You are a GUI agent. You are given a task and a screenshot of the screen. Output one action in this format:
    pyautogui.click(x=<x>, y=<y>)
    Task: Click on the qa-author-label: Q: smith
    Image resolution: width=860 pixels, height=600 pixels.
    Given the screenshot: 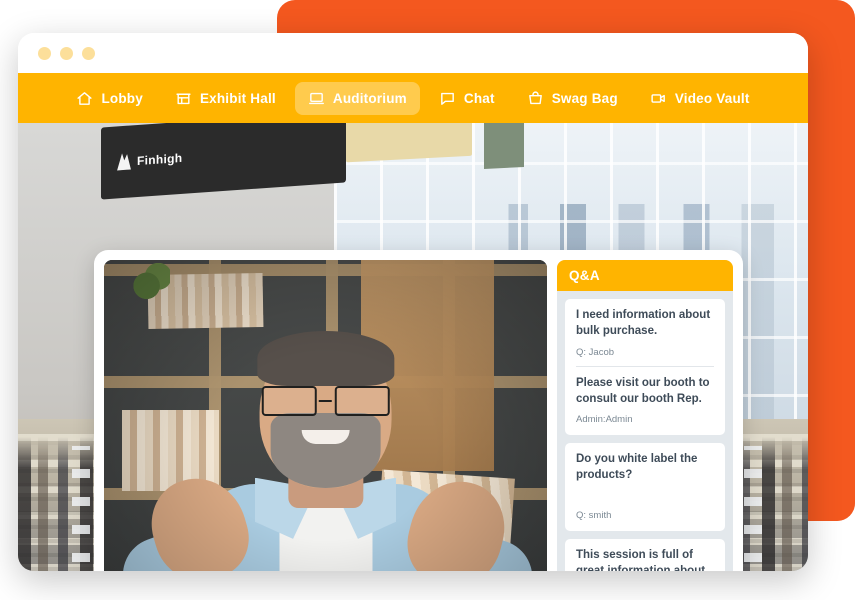 What is the action you would take?
    pyautogui.click(x=594, y=516)
    